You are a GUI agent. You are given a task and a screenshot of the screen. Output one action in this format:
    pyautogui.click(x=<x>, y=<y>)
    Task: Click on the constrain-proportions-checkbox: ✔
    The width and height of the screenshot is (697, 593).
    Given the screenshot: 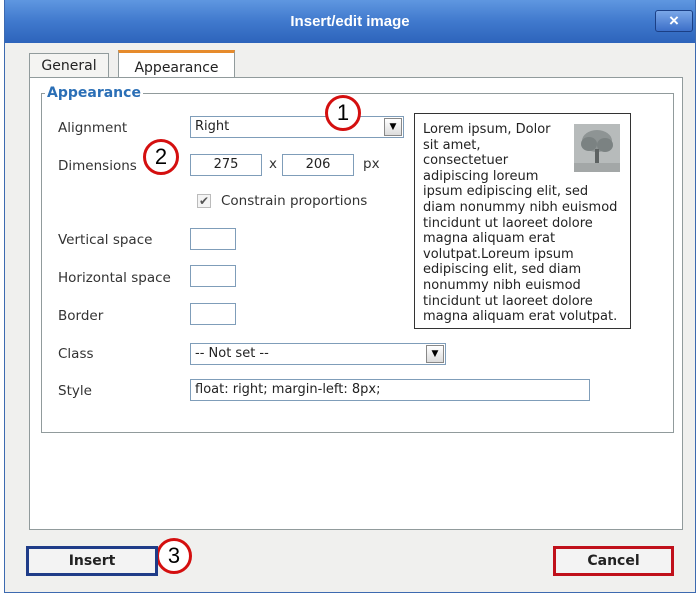 What is the action you would take?
    pyautogui.click(x=204, y=201)
    